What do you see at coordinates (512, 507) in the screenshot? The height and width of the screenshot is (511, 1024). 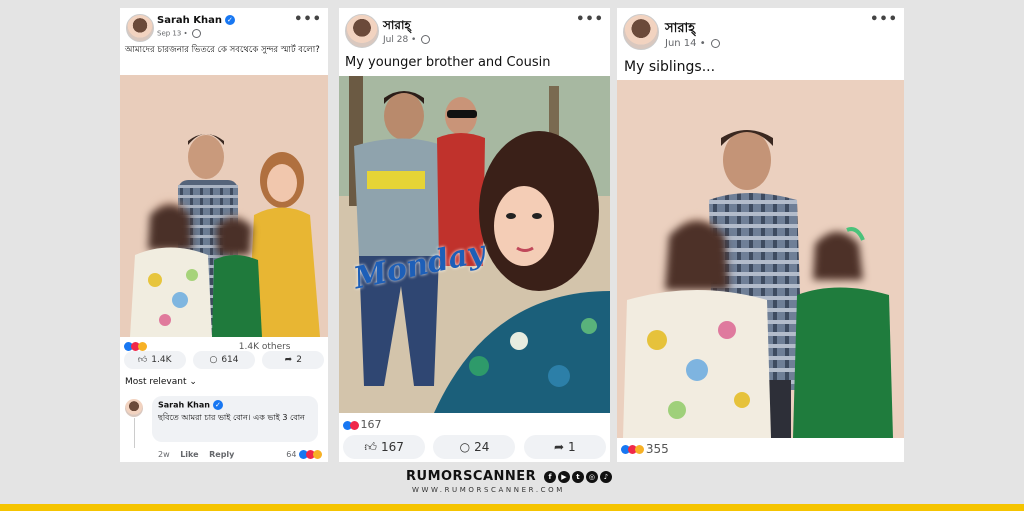 I see `accent-bar` at bounding box center [512, 507].